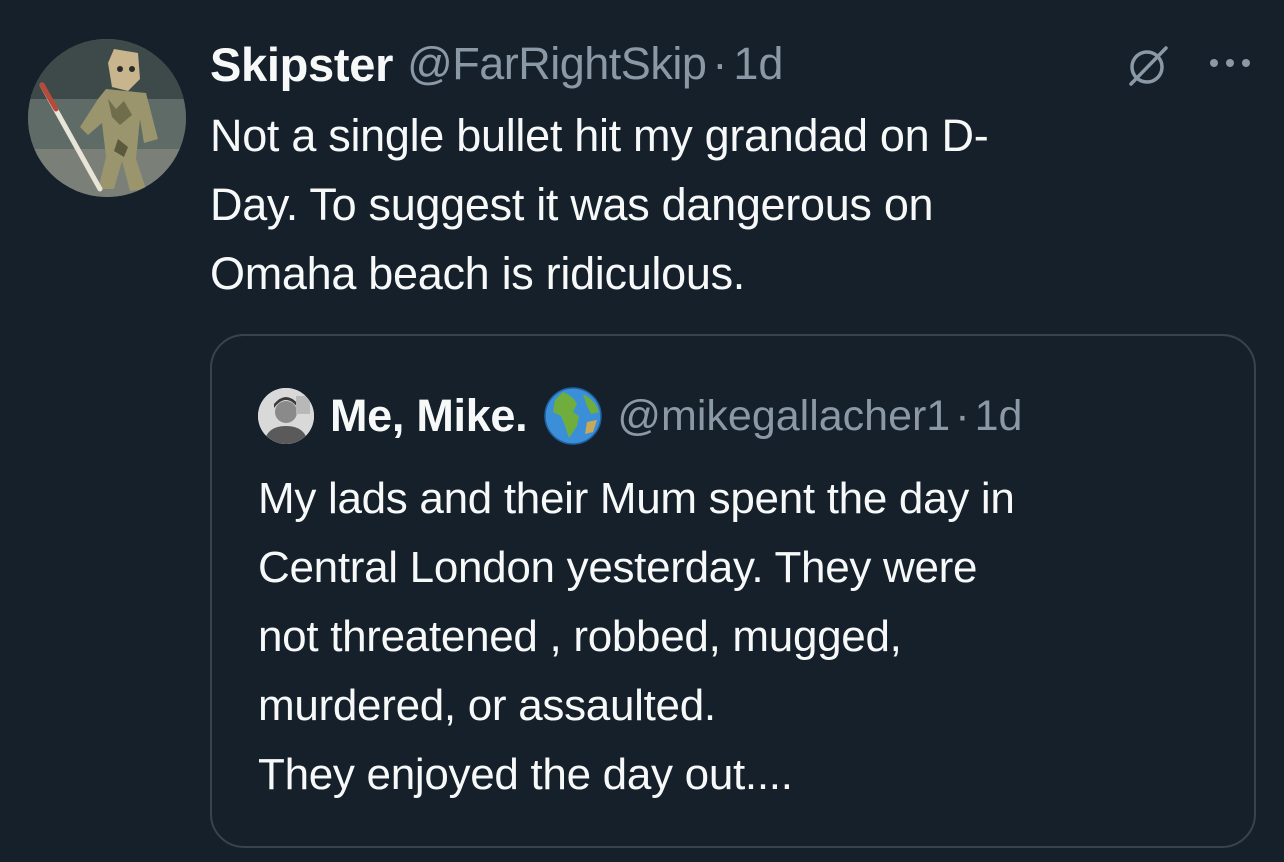  Describe the element at coordinates (477, 273) in the screenshot. I see `tweet-text-line: Omaha beach is ridiculous.` at that location.